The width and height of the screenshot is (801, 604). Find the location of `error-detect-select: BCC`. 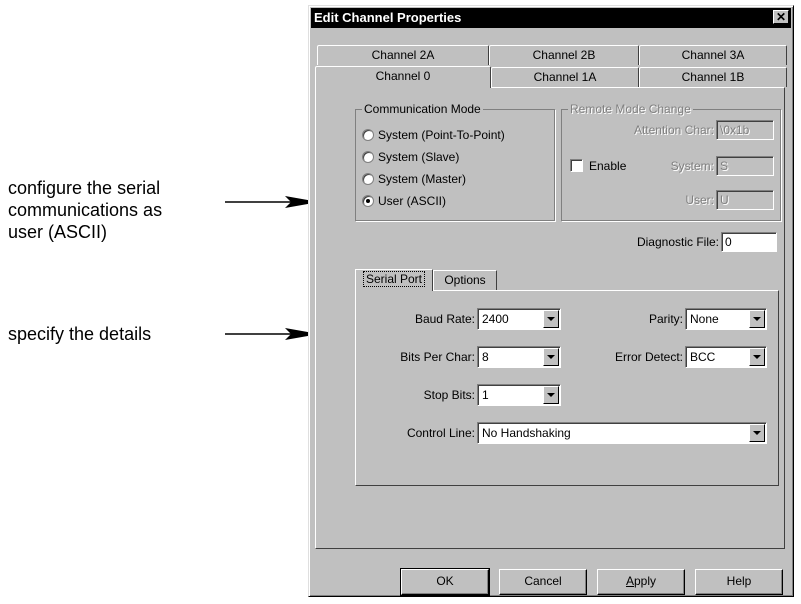

error-detect-select: BCC is located at coordinates (726, 357).